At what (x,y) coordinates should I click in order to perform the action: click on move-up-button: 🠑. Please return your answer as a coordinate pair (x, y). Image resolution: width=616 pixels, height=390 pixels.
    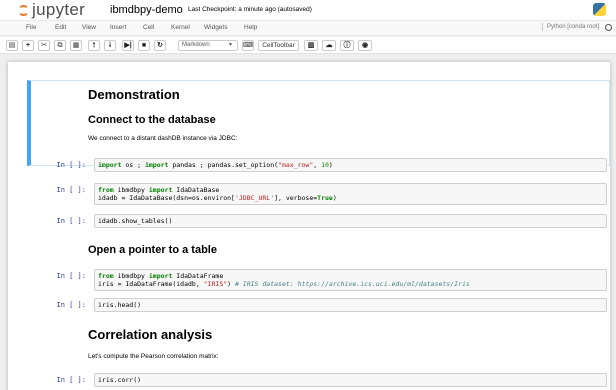
    Looking at the image, I should click on (94, 45).